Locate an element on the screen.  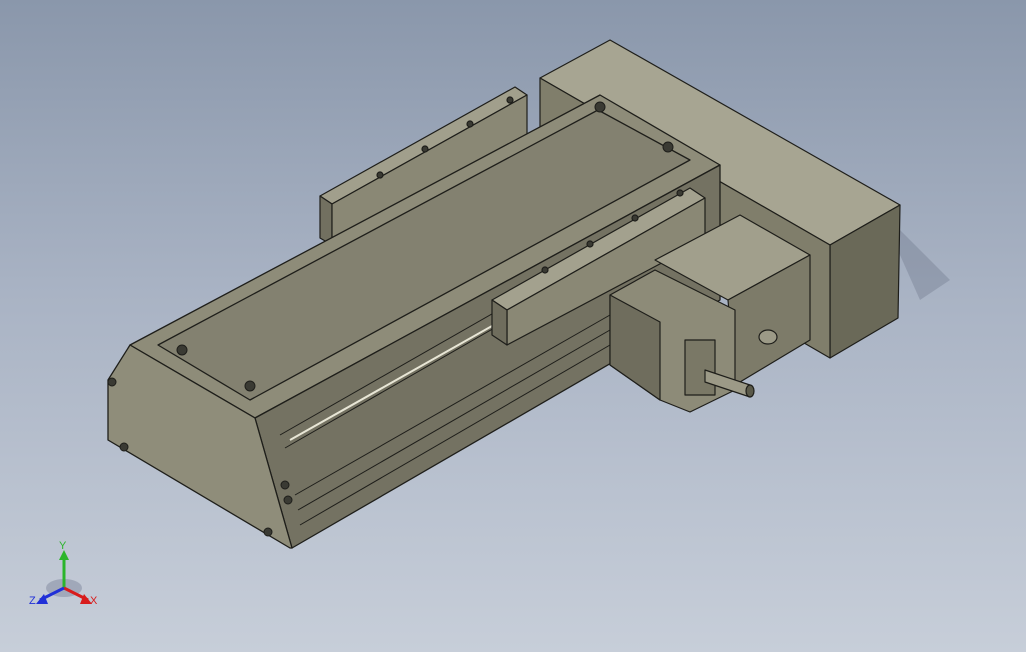
triad-z-label: Z is located at coordinates (32, 601).